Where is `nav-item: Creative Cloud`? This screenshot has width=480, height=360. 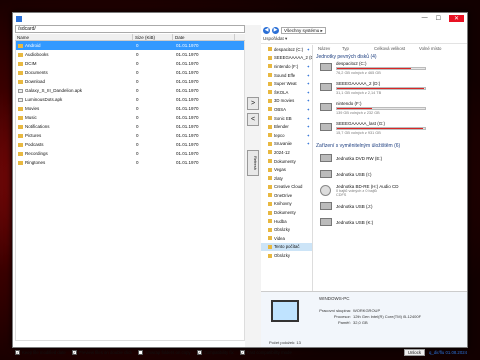 nav-item: Creative Cloud is located at coordinates (286, 187).